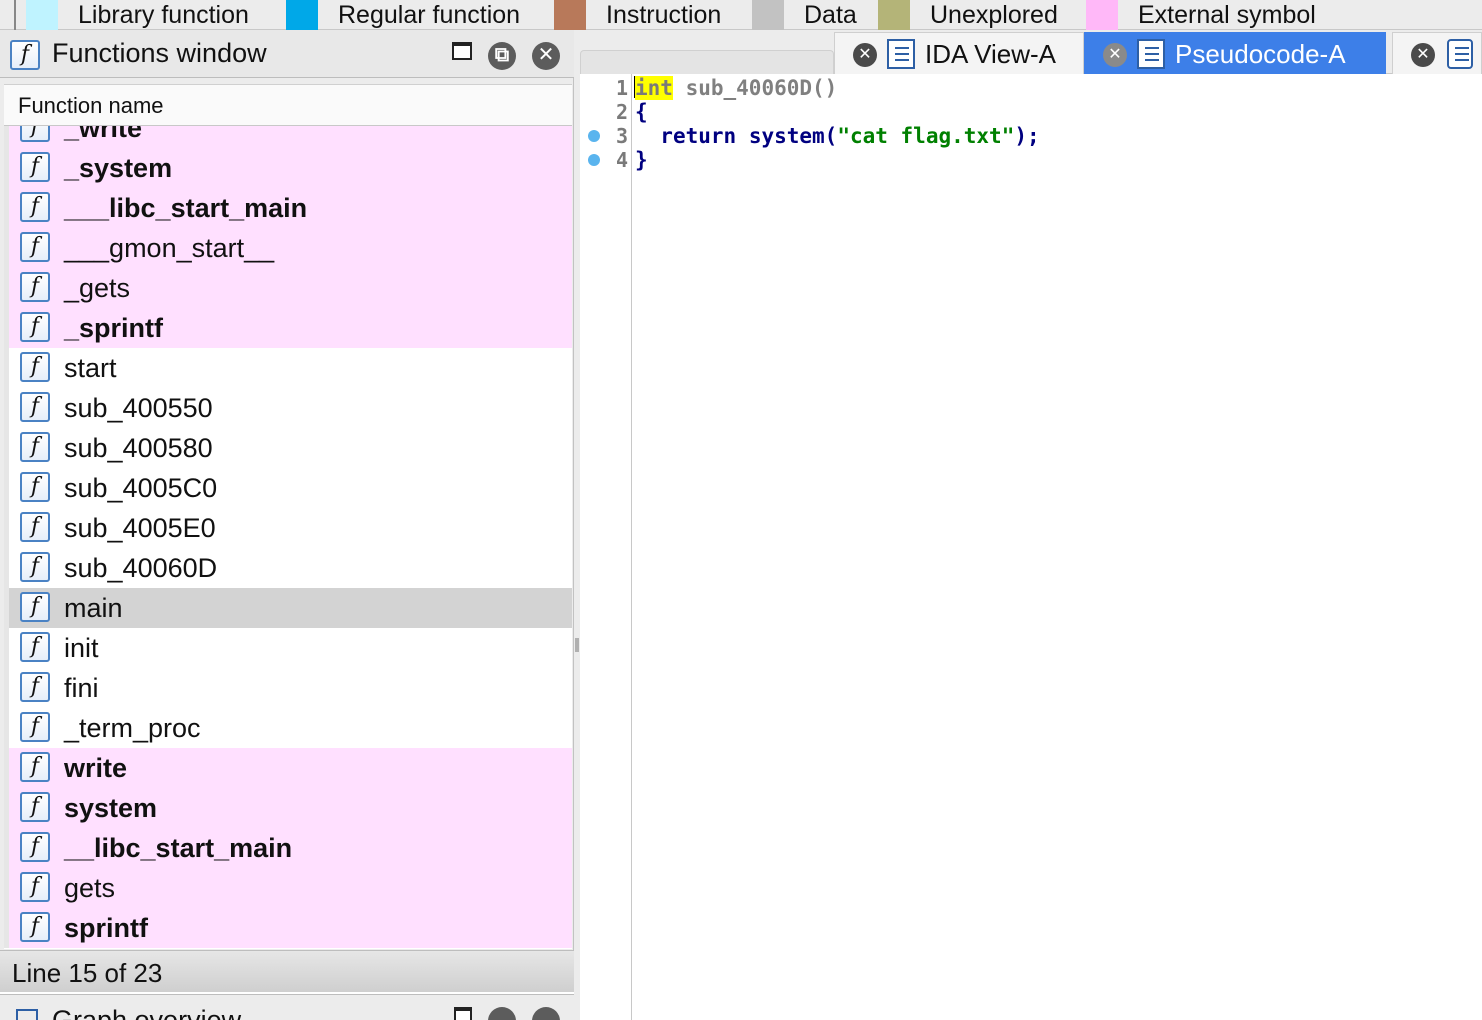 The width and height of the screenshot is (1482, 1020). Describe the element at coordinates (288, 168) in the screenshot. I see `function-row: f _system` at that location.